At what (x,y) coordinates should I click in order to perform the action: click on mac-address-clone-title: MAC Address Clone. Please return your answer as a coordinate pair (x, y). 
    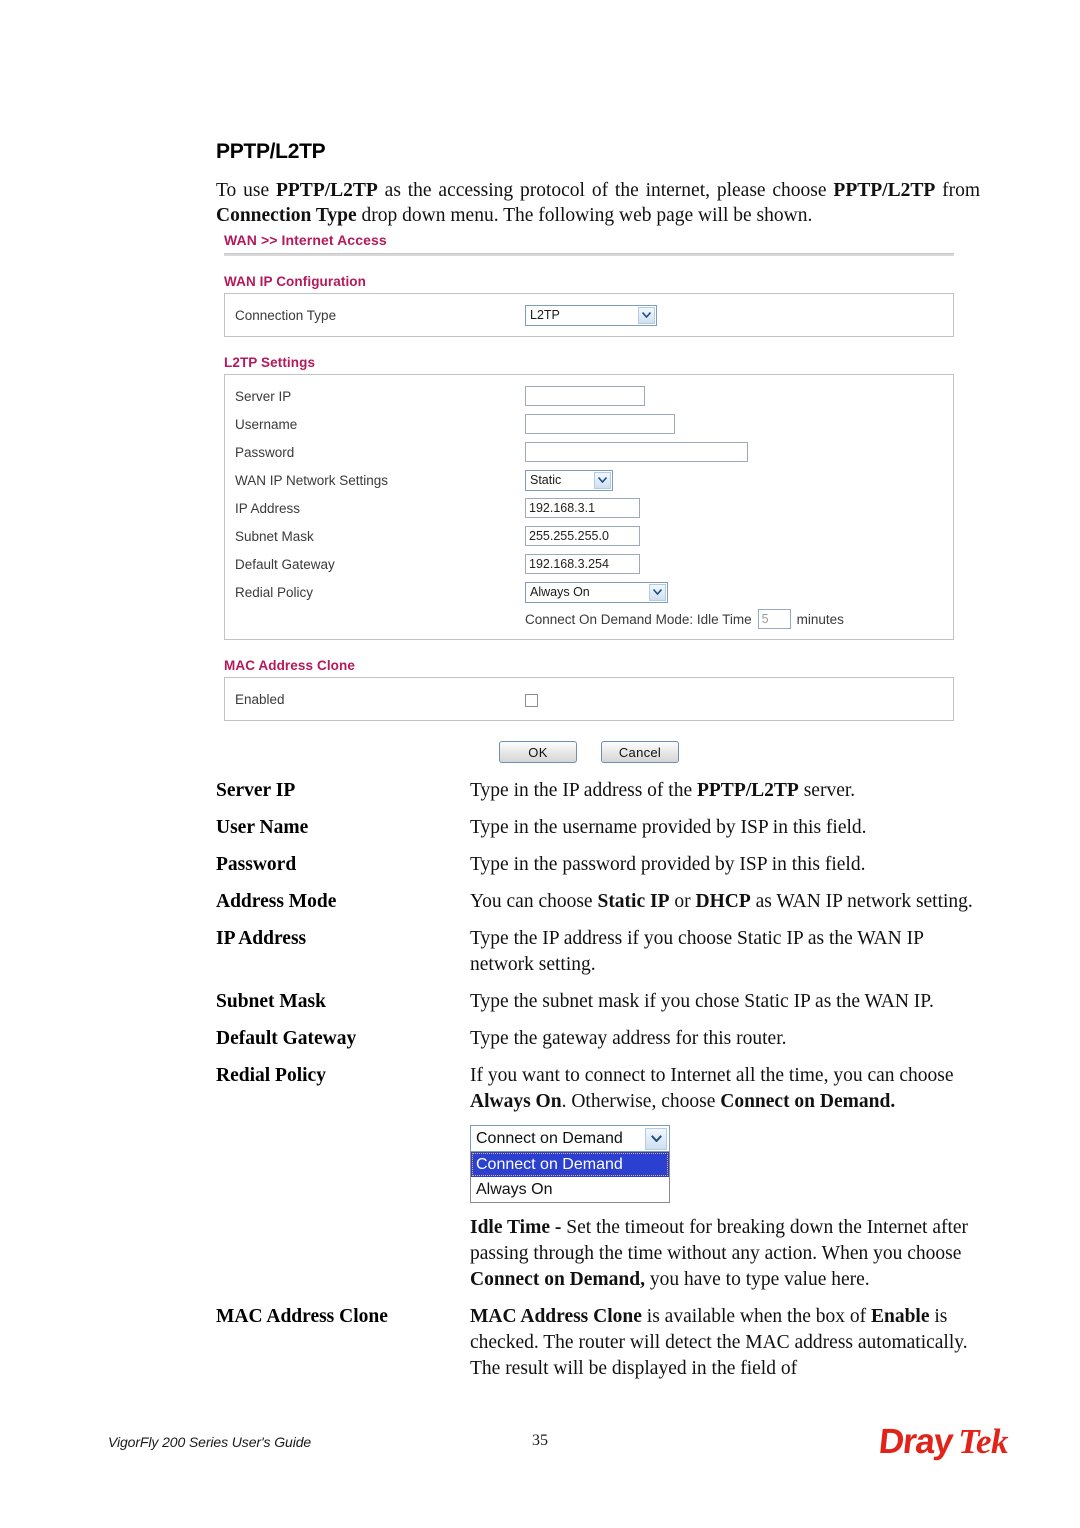
    Looking at the image, I should click on (289, 665).